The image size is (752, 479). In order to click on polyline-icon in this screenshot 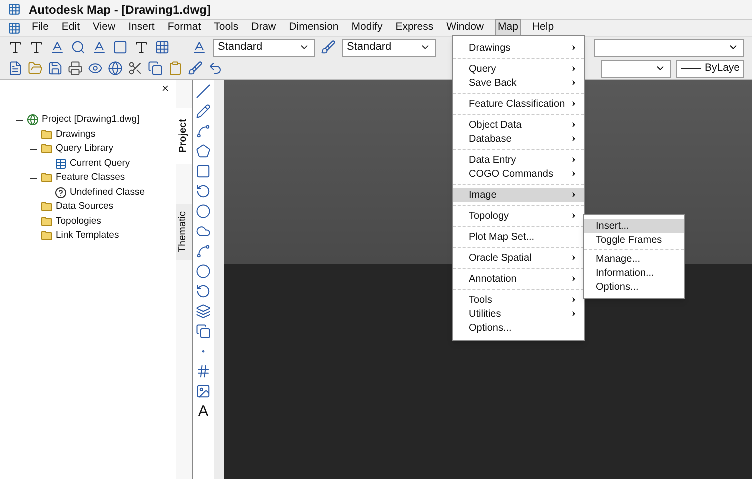, I will do `click(203, 131)`.